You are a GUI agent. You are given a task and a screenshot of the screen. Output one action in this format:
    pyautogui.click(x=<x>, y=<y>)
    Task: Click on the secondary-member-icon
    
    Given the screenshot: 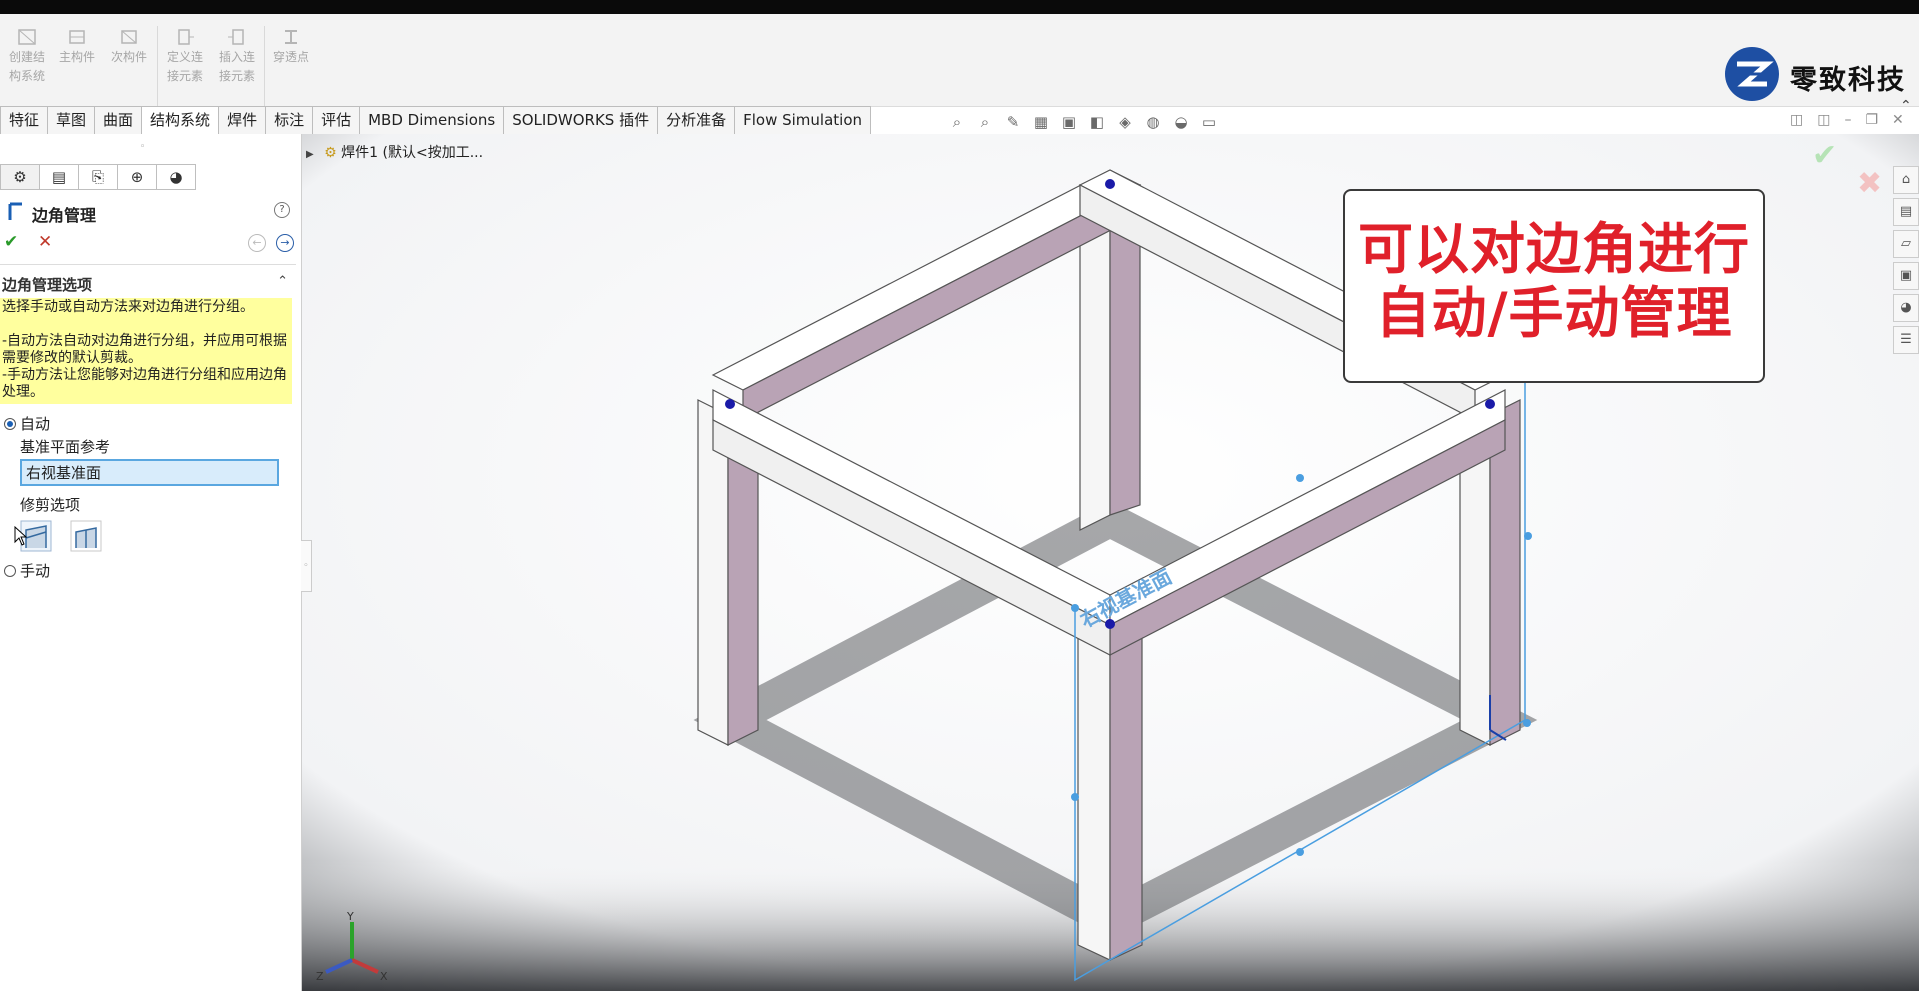 What is the action you would take?
    pyautogui.click(x=129, y=37)
    